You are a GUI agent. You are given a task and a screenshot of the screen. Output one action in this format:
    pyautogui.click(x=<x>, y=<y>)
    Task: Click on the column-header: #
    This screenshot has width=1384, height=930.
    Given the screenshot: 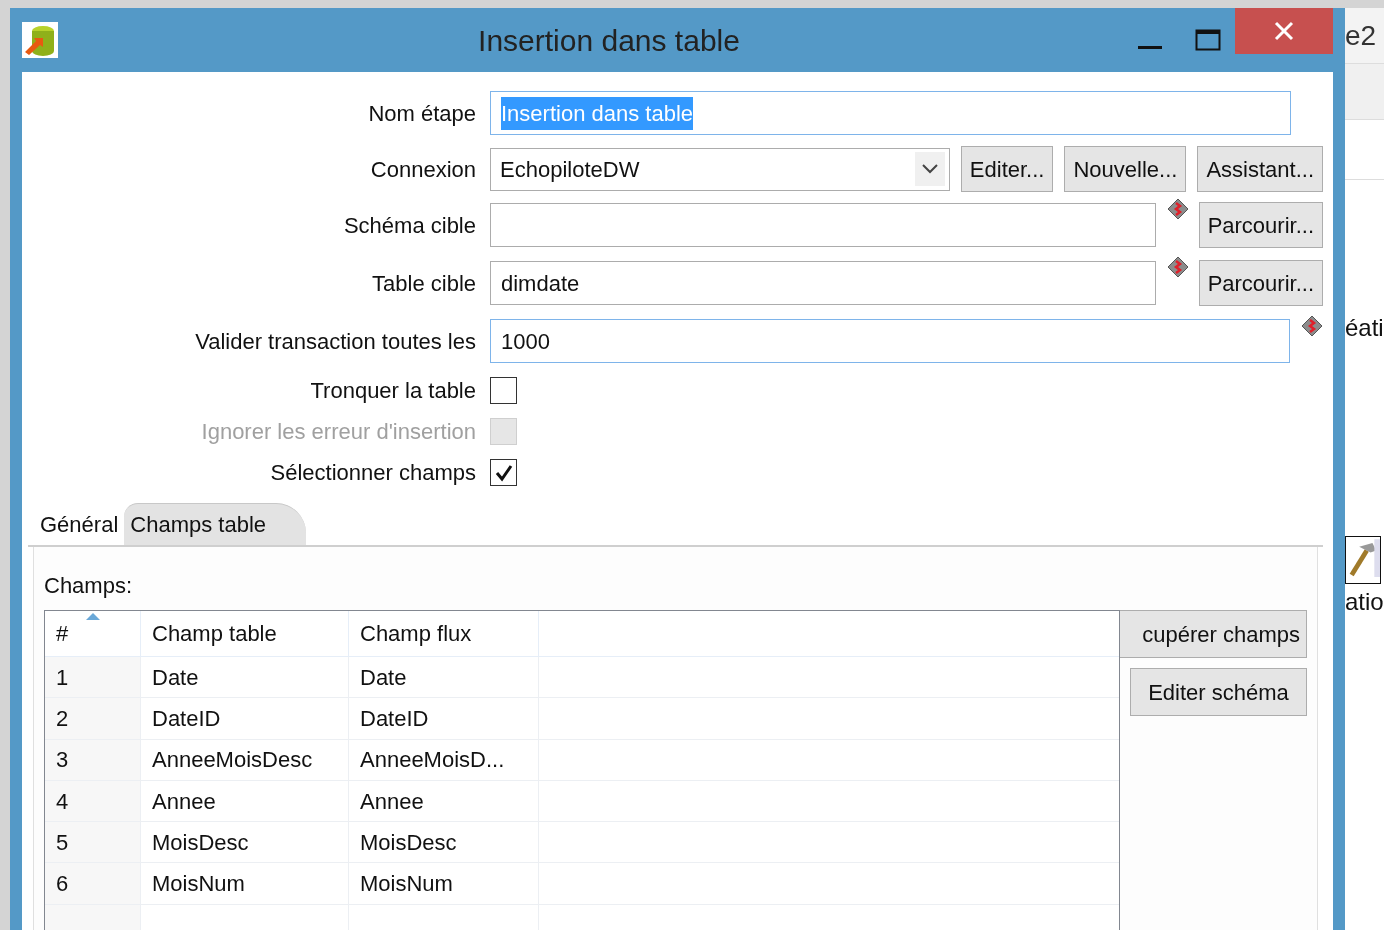 What is the action you would take?
    pyautogui.click(x=93, y=633)
    